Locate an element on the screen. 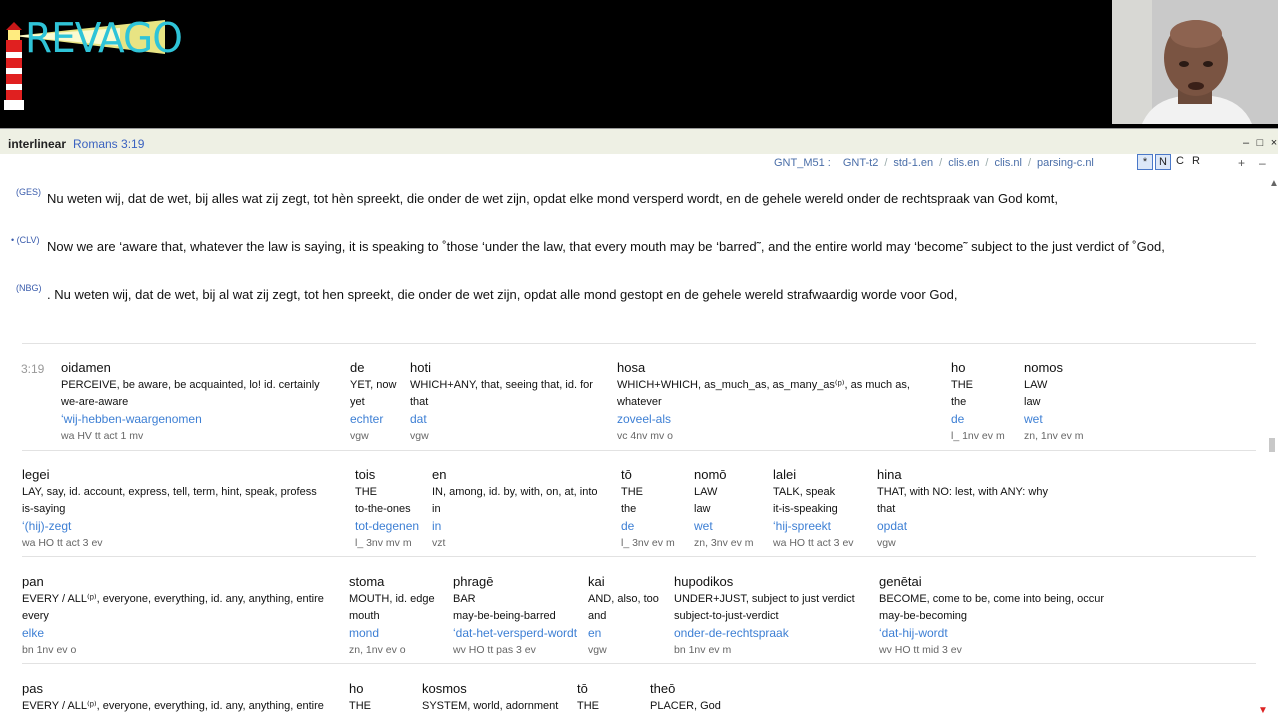  greek-word: en is located at coordinates (515, 474).